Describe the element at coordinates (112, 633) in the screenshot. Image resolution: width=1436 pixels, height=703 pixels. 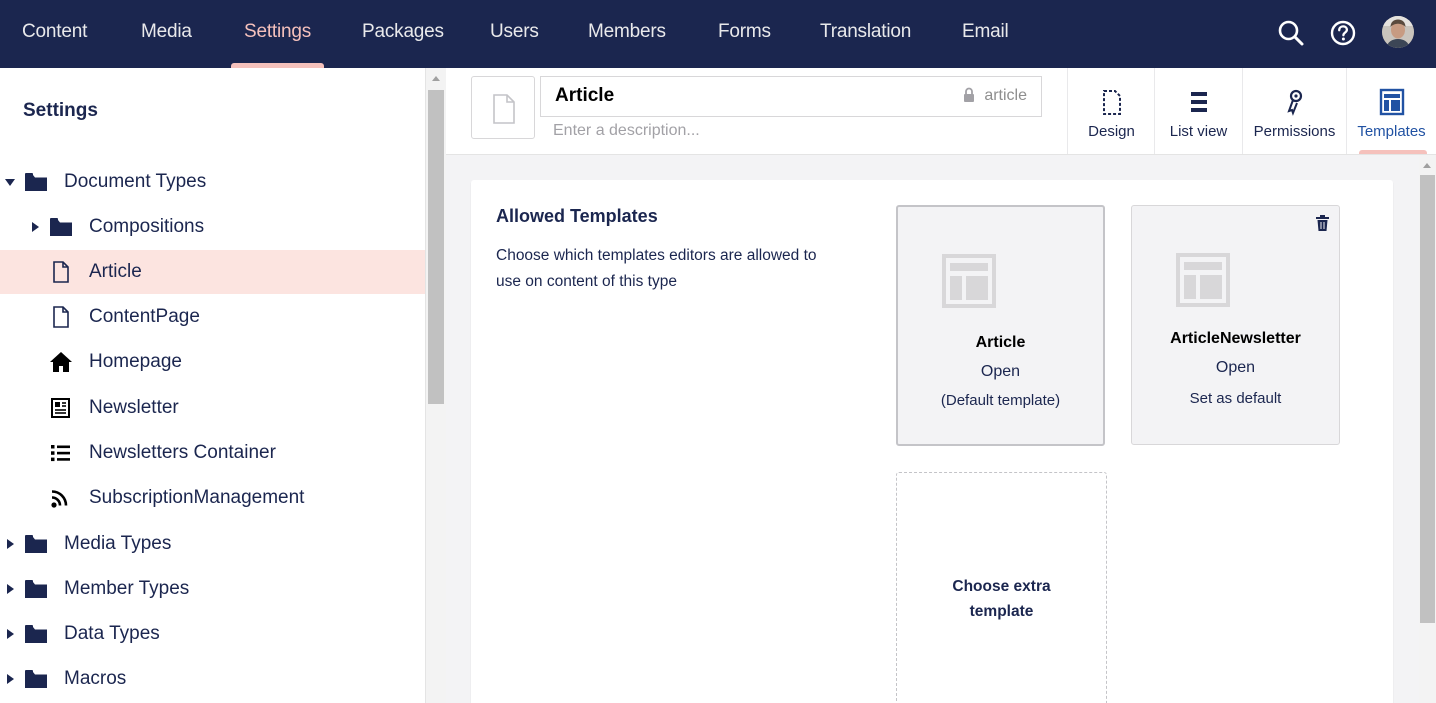
I see `tree-item-label: Data Types` at that location.